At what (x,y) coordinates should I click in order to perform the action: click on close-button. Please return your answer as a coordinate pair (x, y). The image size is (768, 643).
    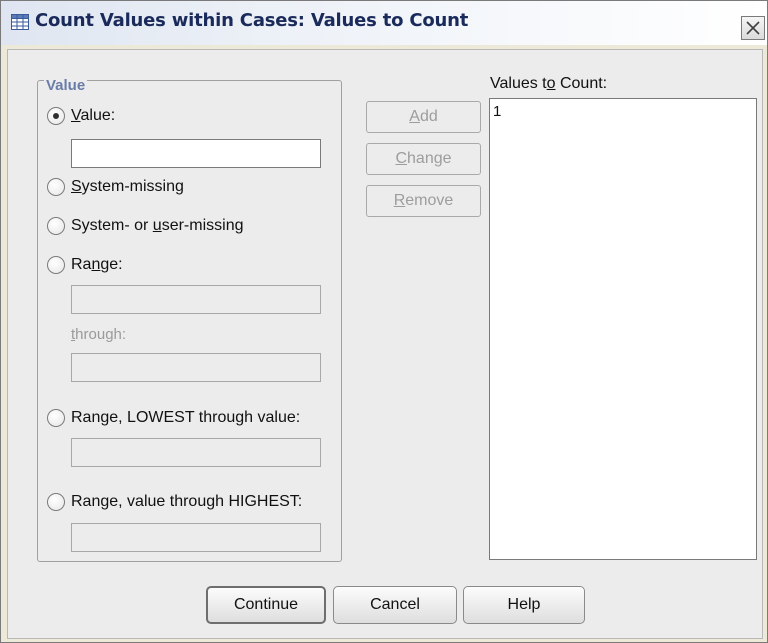
    Looking at the image, I should click on (753, 28).